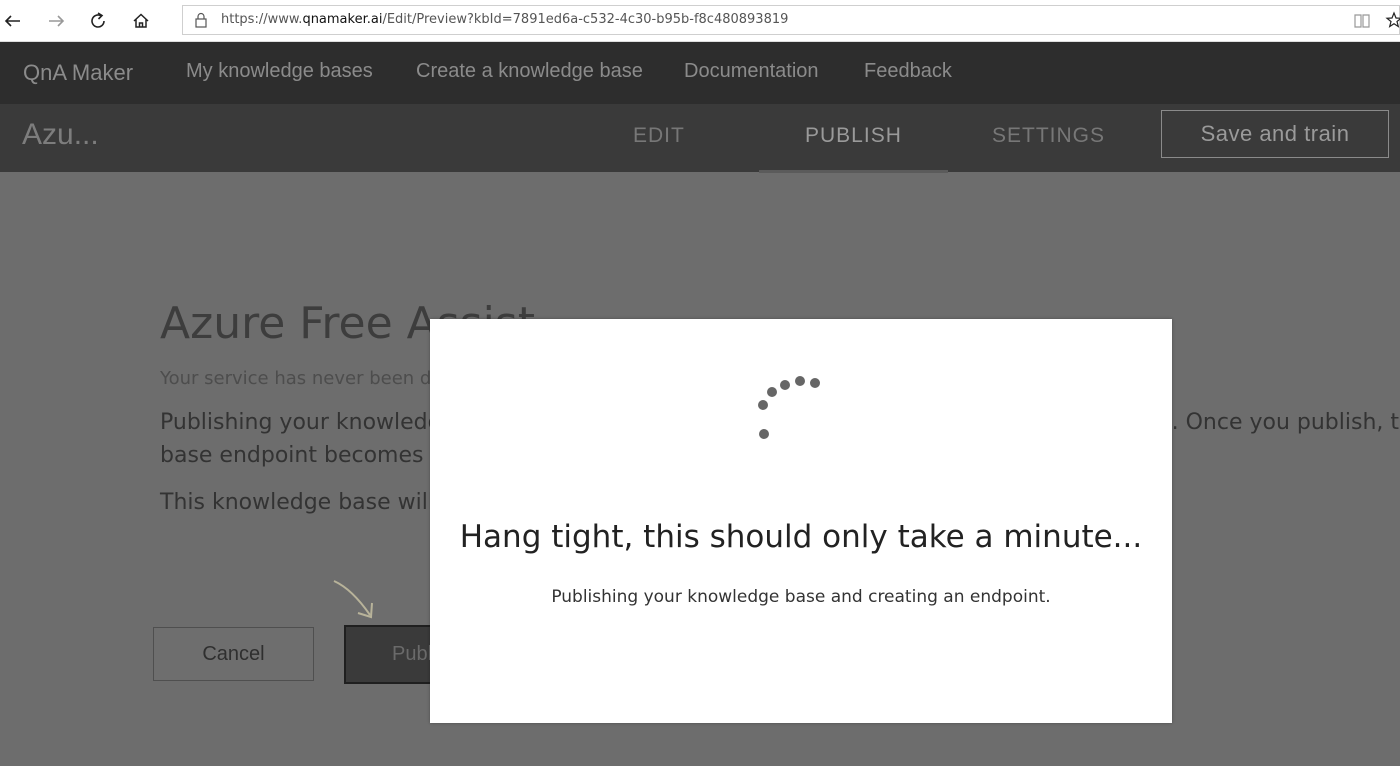 This screenshot has width=1400, height=766. I want to click on publish-description-line1-right: . Once you publish, th, so click(1285, 422).